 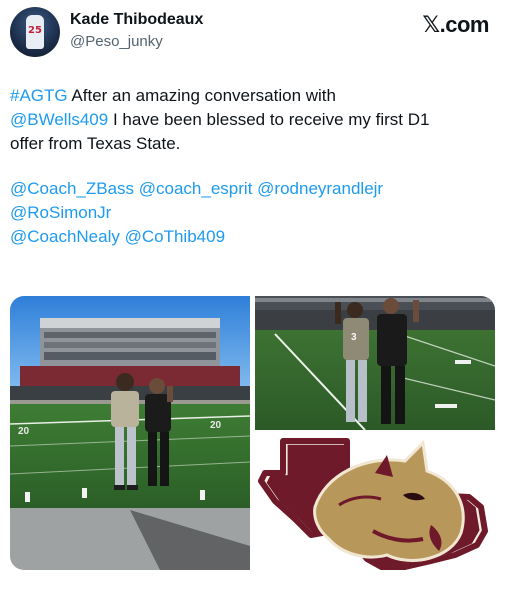 I want to click on mentions-row-2: @RoSimonJr, so click(x=252, y=213).